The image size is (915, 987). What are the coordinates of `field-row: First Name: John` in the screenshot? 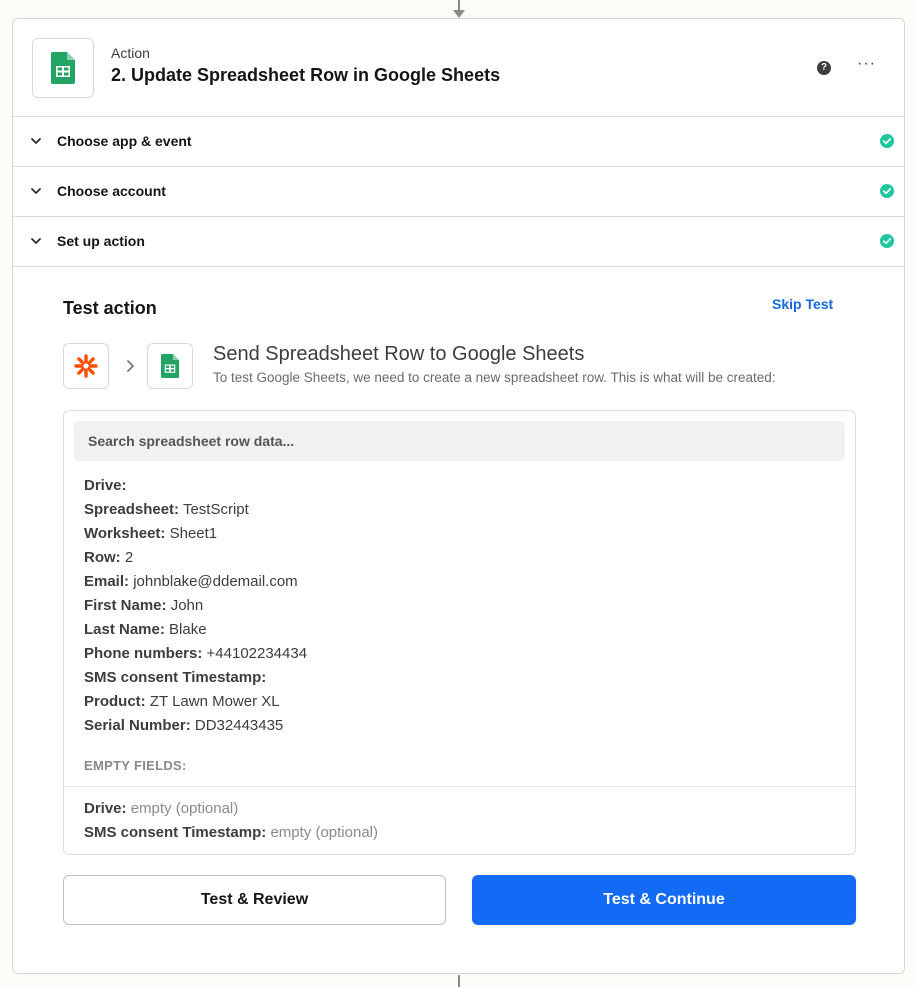 It's located at (195, 606).